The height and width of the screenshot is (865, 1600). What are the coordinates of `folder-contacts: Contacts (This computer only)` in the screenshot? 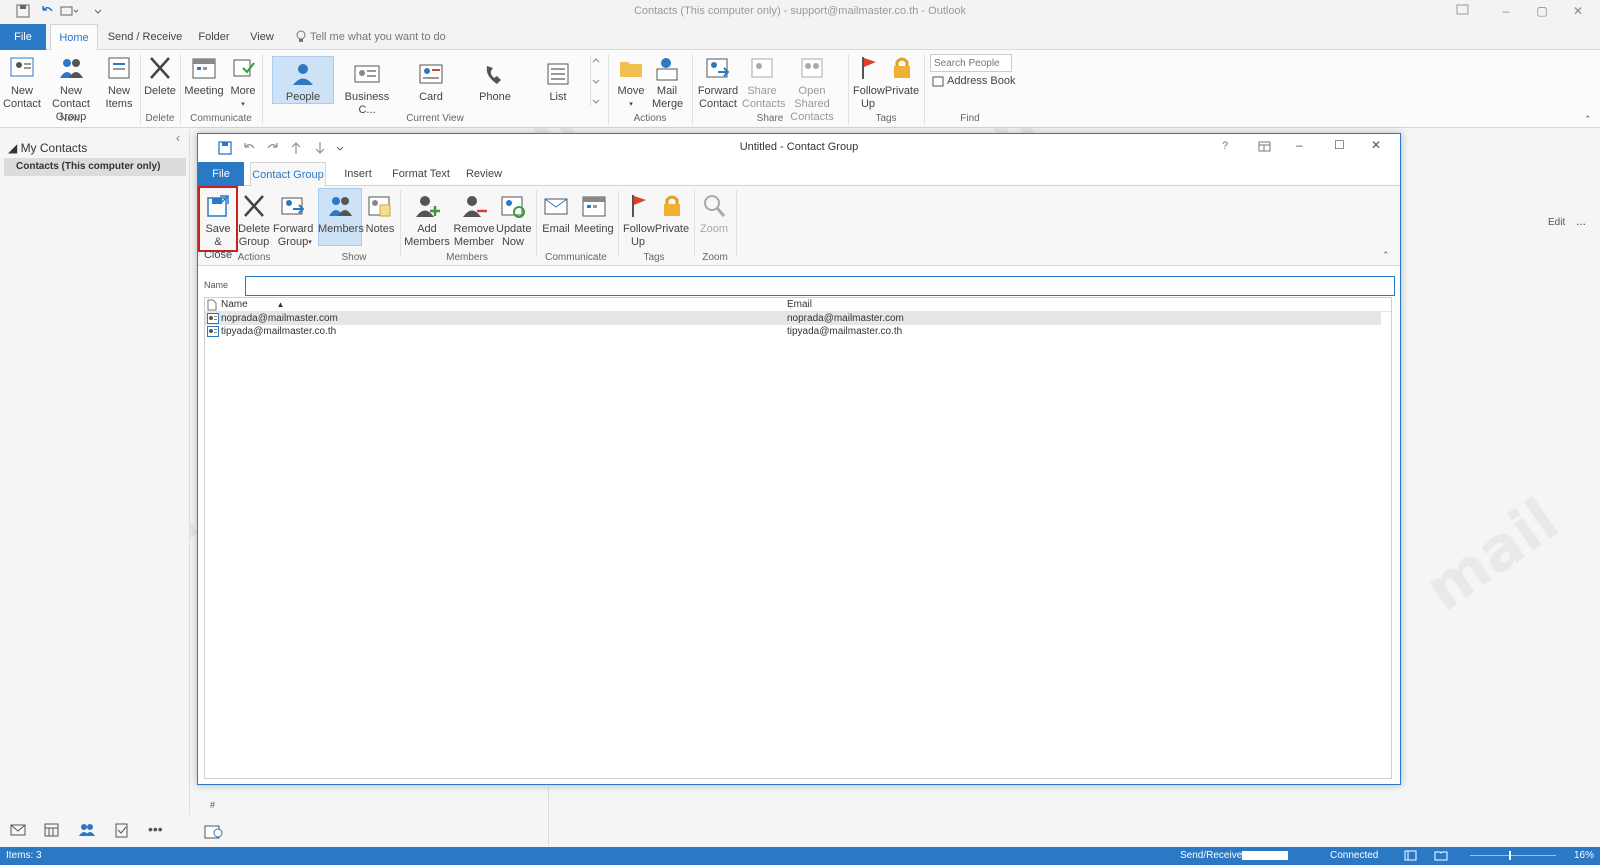 It's located at (95, 167).